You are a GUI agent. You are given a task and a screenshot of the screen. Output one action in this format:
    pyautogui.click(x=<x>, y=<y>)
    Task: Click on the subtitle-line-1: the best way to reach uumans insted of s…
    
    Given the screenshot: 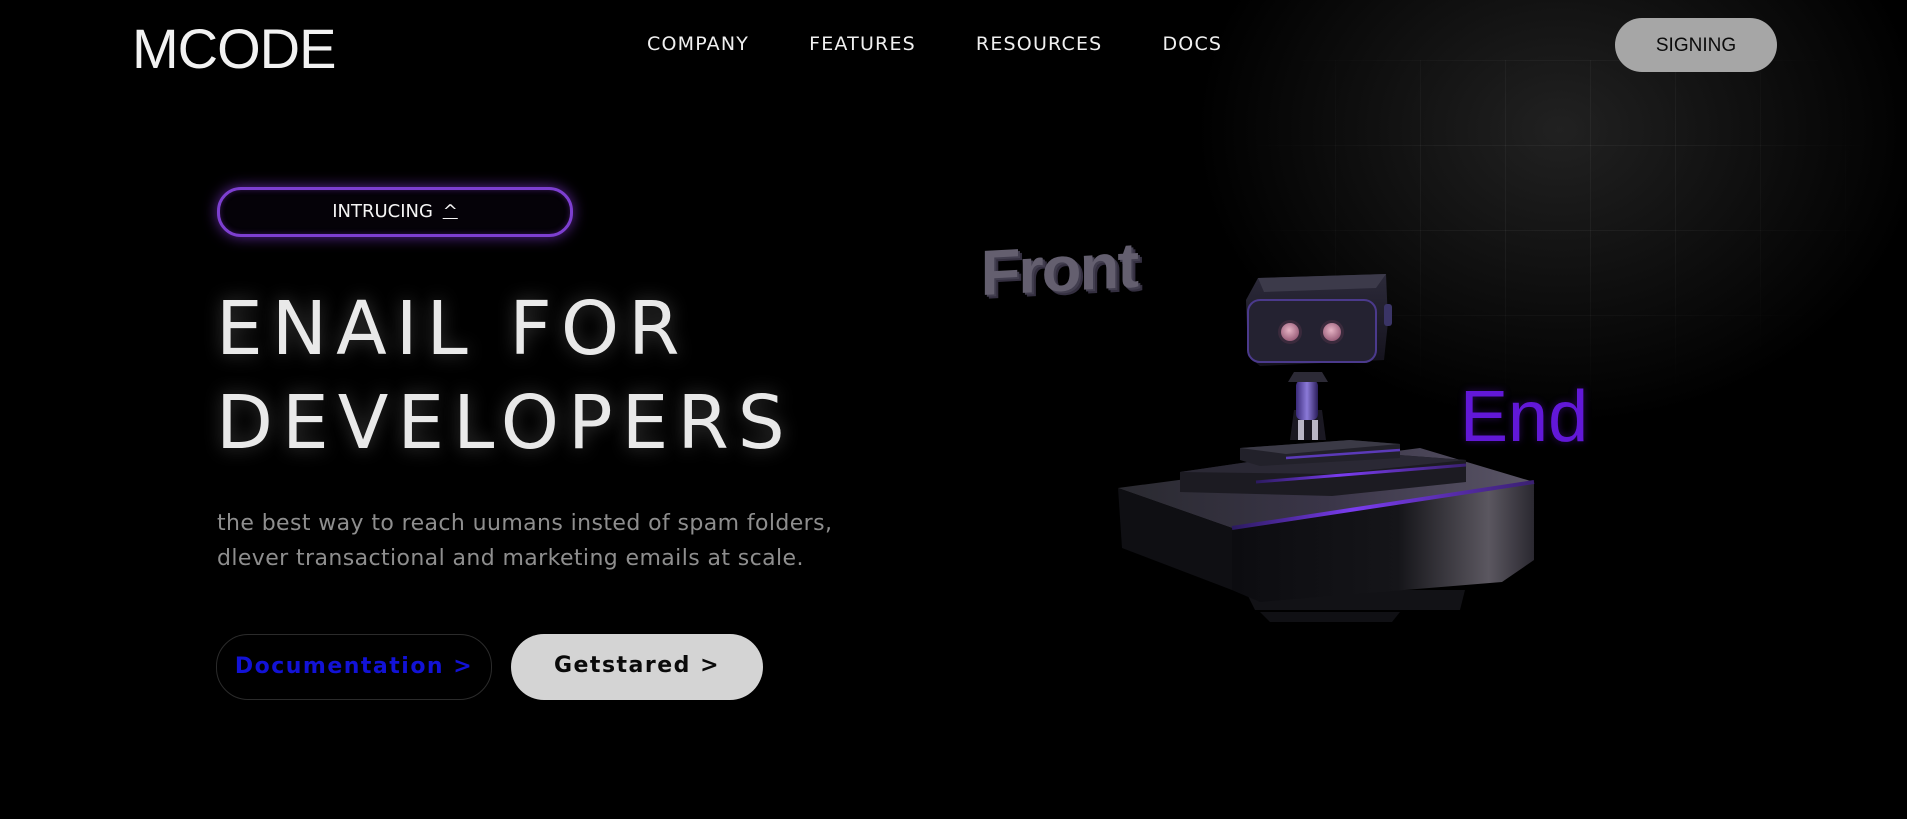 What is the action you would take?
    pyautogui.click(x=525, y=523)
    